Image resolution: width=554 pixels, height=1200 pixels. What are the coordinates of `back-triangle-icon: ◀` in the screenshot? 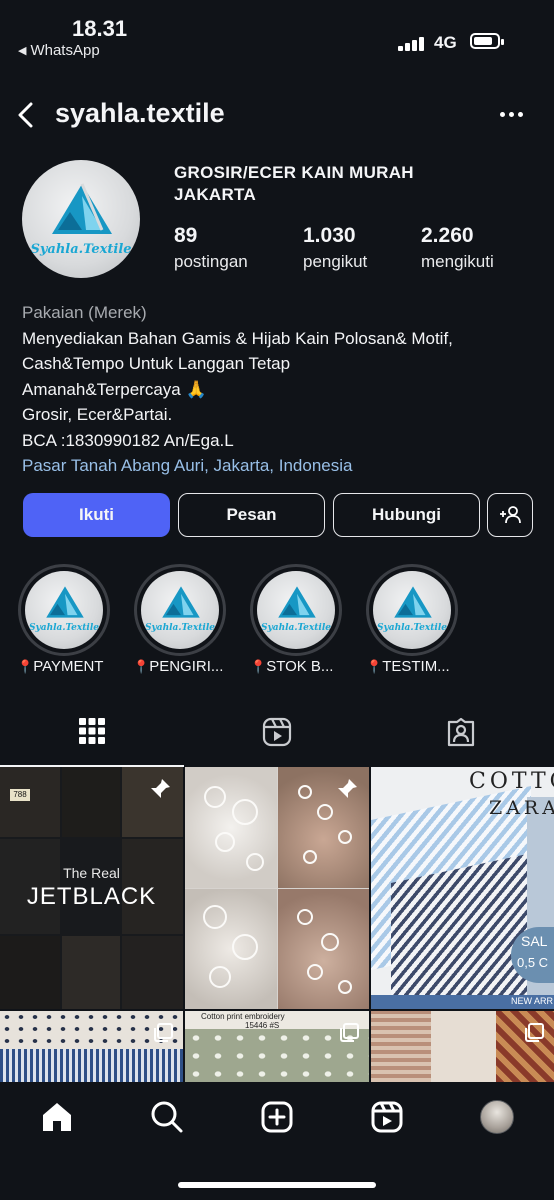 It's located at (22, 51).